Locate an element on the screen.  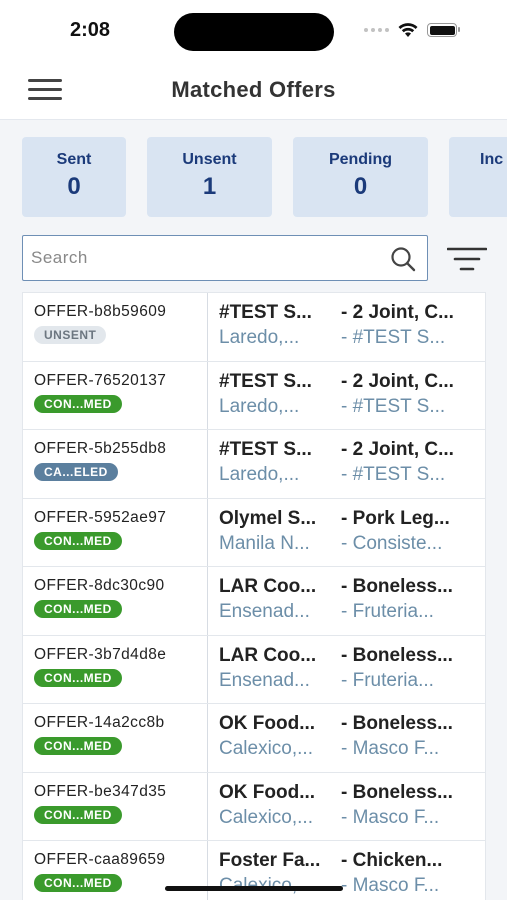
stat-label: Unsent is located at coordinates (209, 159).